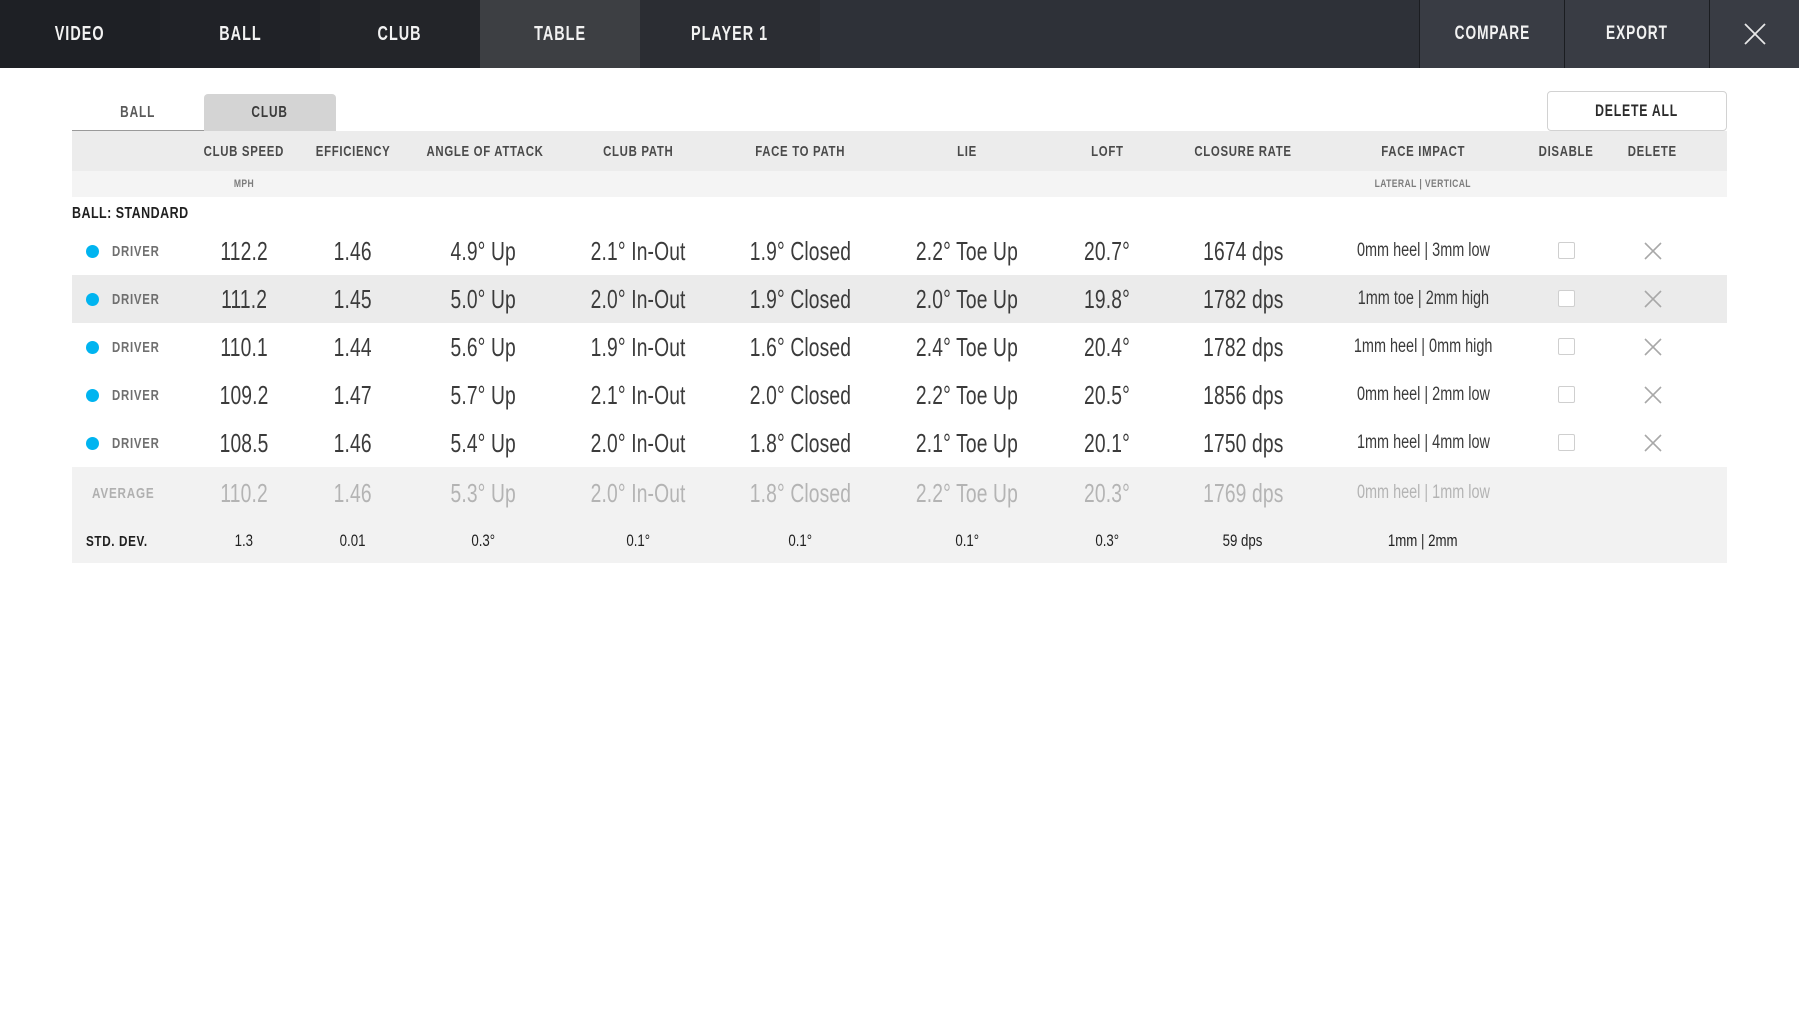  I want to click on nav-tab-club: CLUB, so click(400, 34).